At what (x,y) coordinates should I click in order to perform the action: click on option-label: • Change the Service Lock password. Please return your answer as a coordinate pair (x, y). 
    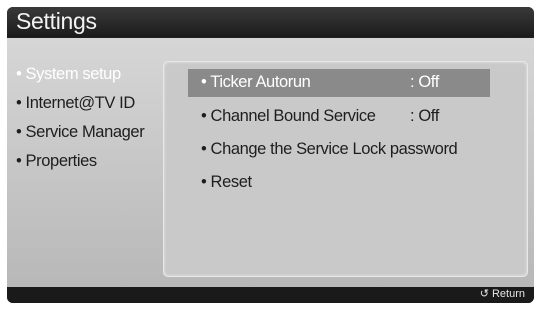
    Looking at the image, I should click on (329, 149).